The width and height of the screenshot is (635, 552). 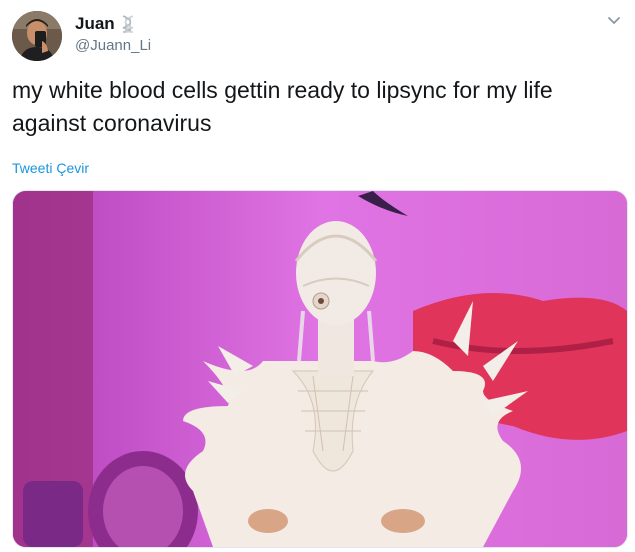 What do you see at coordinates (614, 20) in the screenshot?
I see `chevron-down-icon` at bounding box center [614, 20].